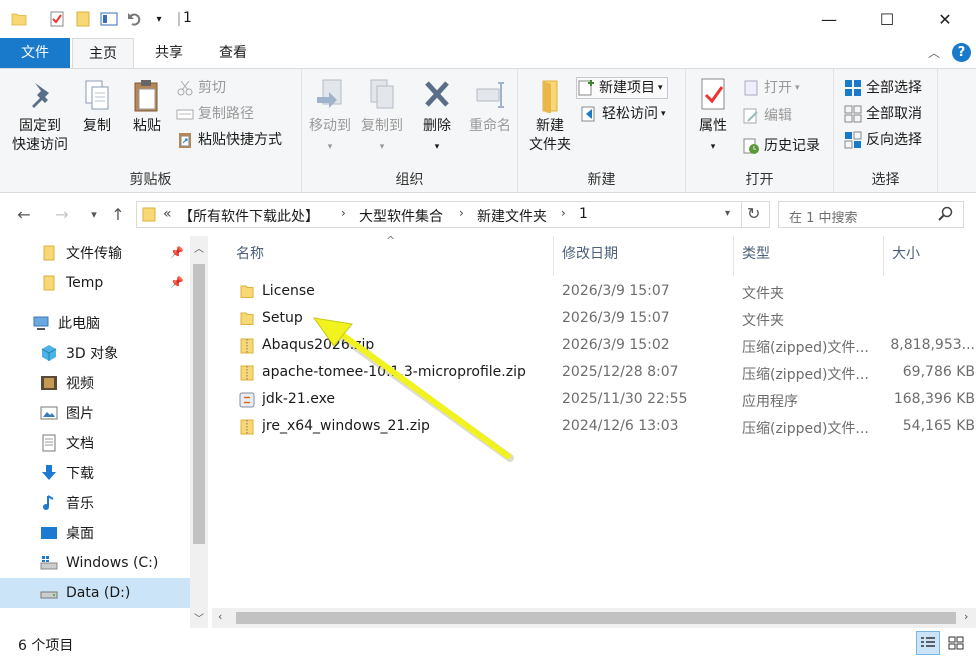 This screenshot has height=659, width=976. I want to click on column-header-type: 类型, so click(809, 256).